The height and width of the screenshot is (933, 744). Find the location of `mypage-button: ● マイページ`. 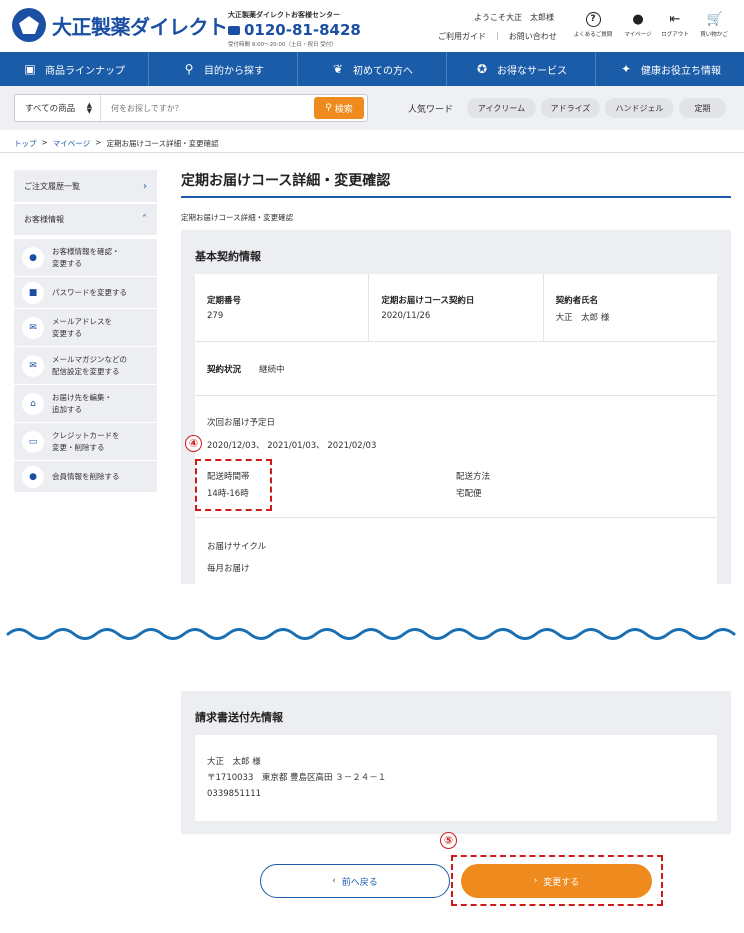

mypage-button: ● マイページ is located at coordinates (638, 25).